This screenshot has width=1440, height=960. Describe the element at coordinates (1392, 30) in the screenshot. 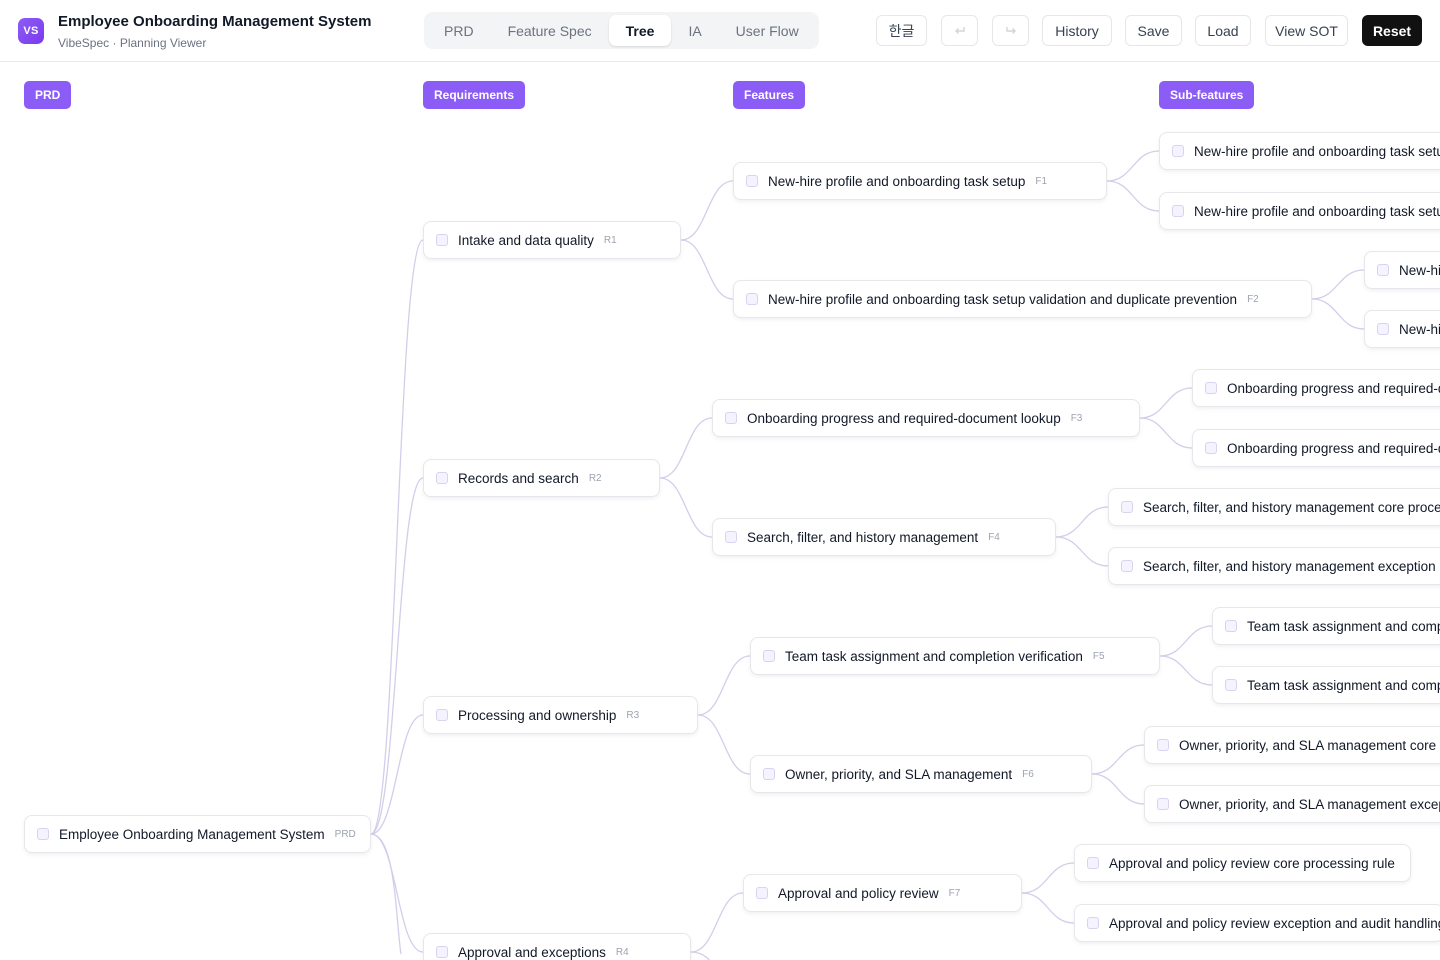

I see `reset-button: Reset` at that location.